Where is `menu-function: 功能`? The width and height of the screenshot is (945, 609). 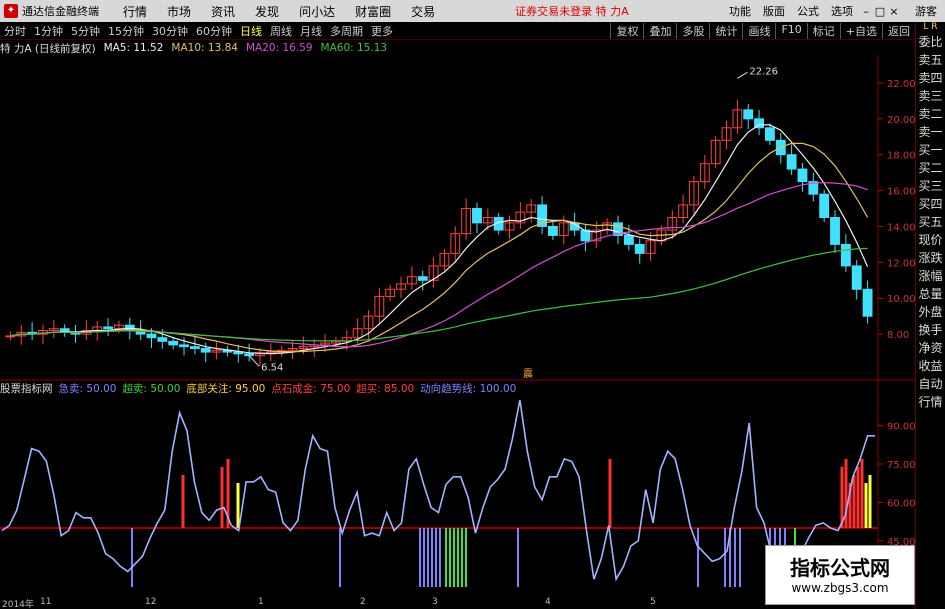 menu-function: 功能 is located at coordinates (740, 11).